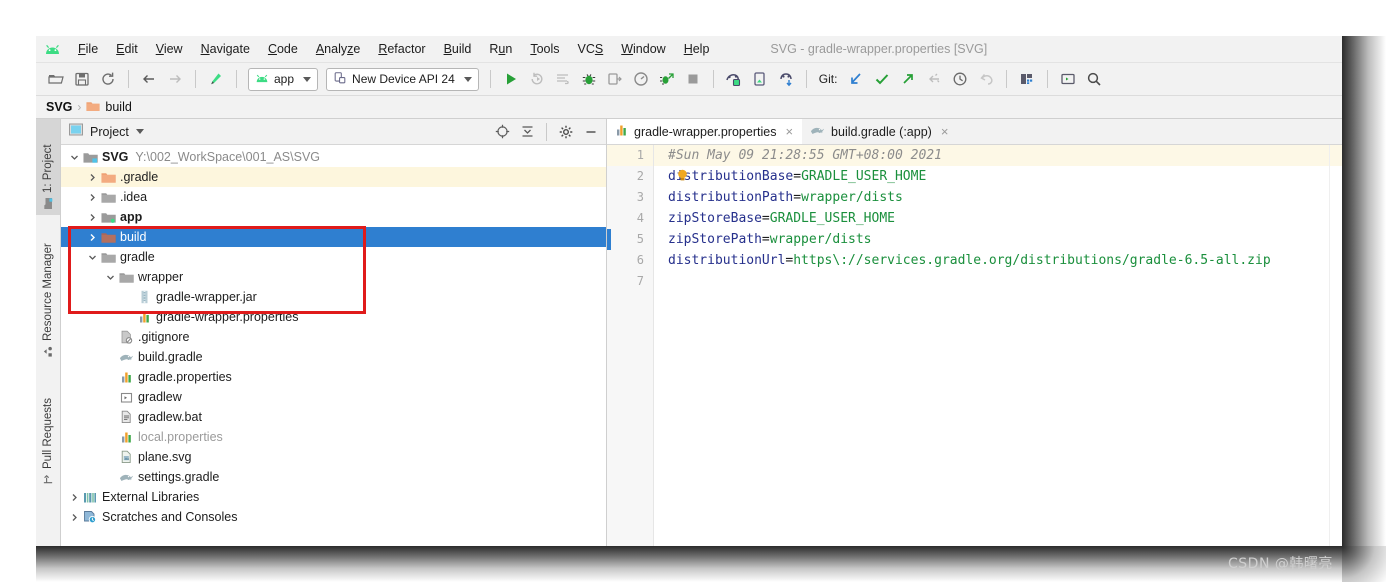 This screenshot has height=582, width=1386. Describe the element at coordinates (169, 49) in the screenshot. I see `menu-view: View` at that location.